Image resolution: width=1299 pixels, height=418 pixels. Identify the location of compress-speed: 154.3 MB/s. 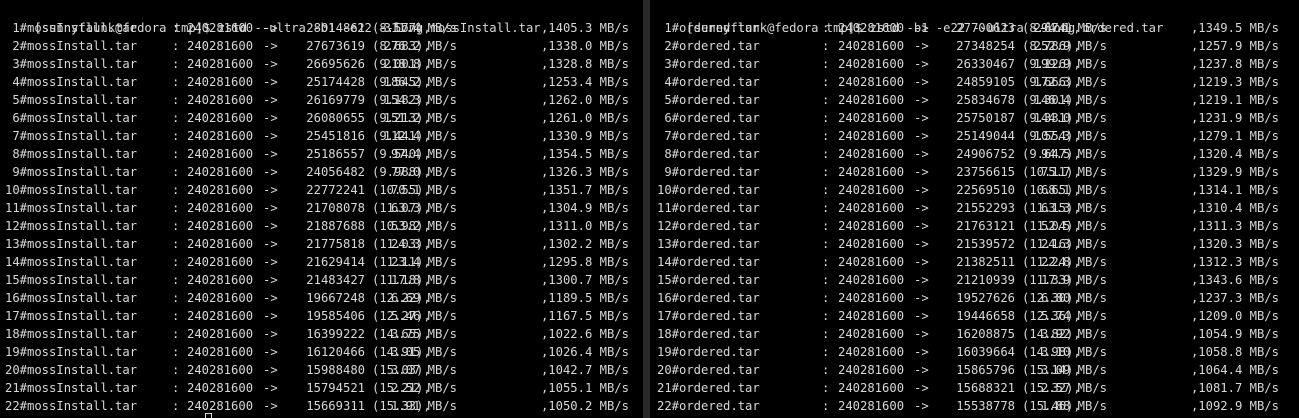
(420, 100).